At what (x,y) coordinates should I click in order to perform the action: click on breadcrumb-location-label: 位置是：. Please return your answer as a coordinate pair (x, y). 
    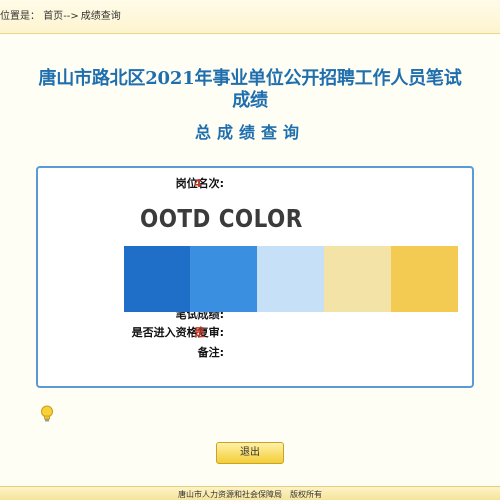
    Looking at the image, I should click on (20, 16).